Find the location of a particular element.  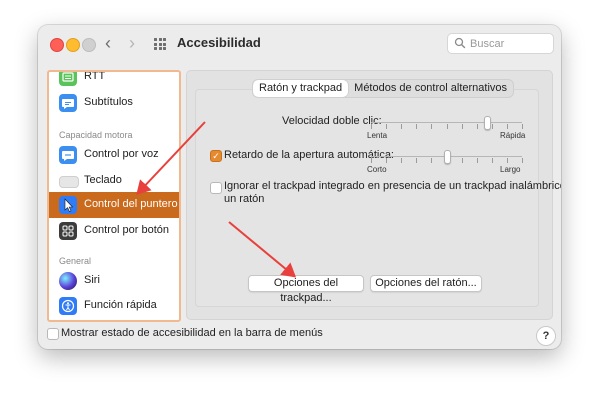

sidebar-item-label: Control del puntero is located at coordinates (131, 204).